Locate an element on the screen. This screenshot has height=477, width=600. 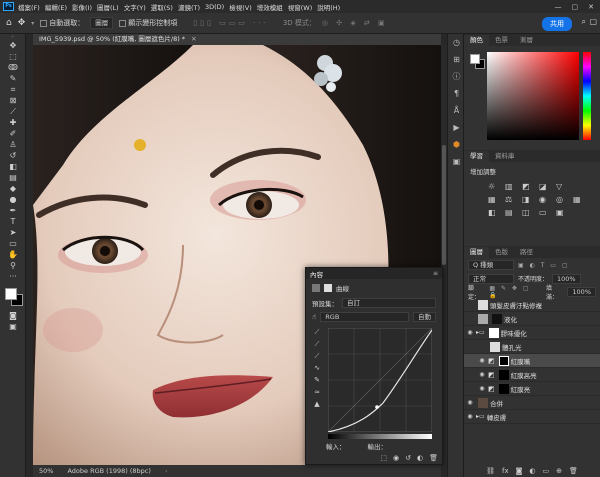
healing-brush-tool-icon: ✚ is located at coordinates (13, 122).